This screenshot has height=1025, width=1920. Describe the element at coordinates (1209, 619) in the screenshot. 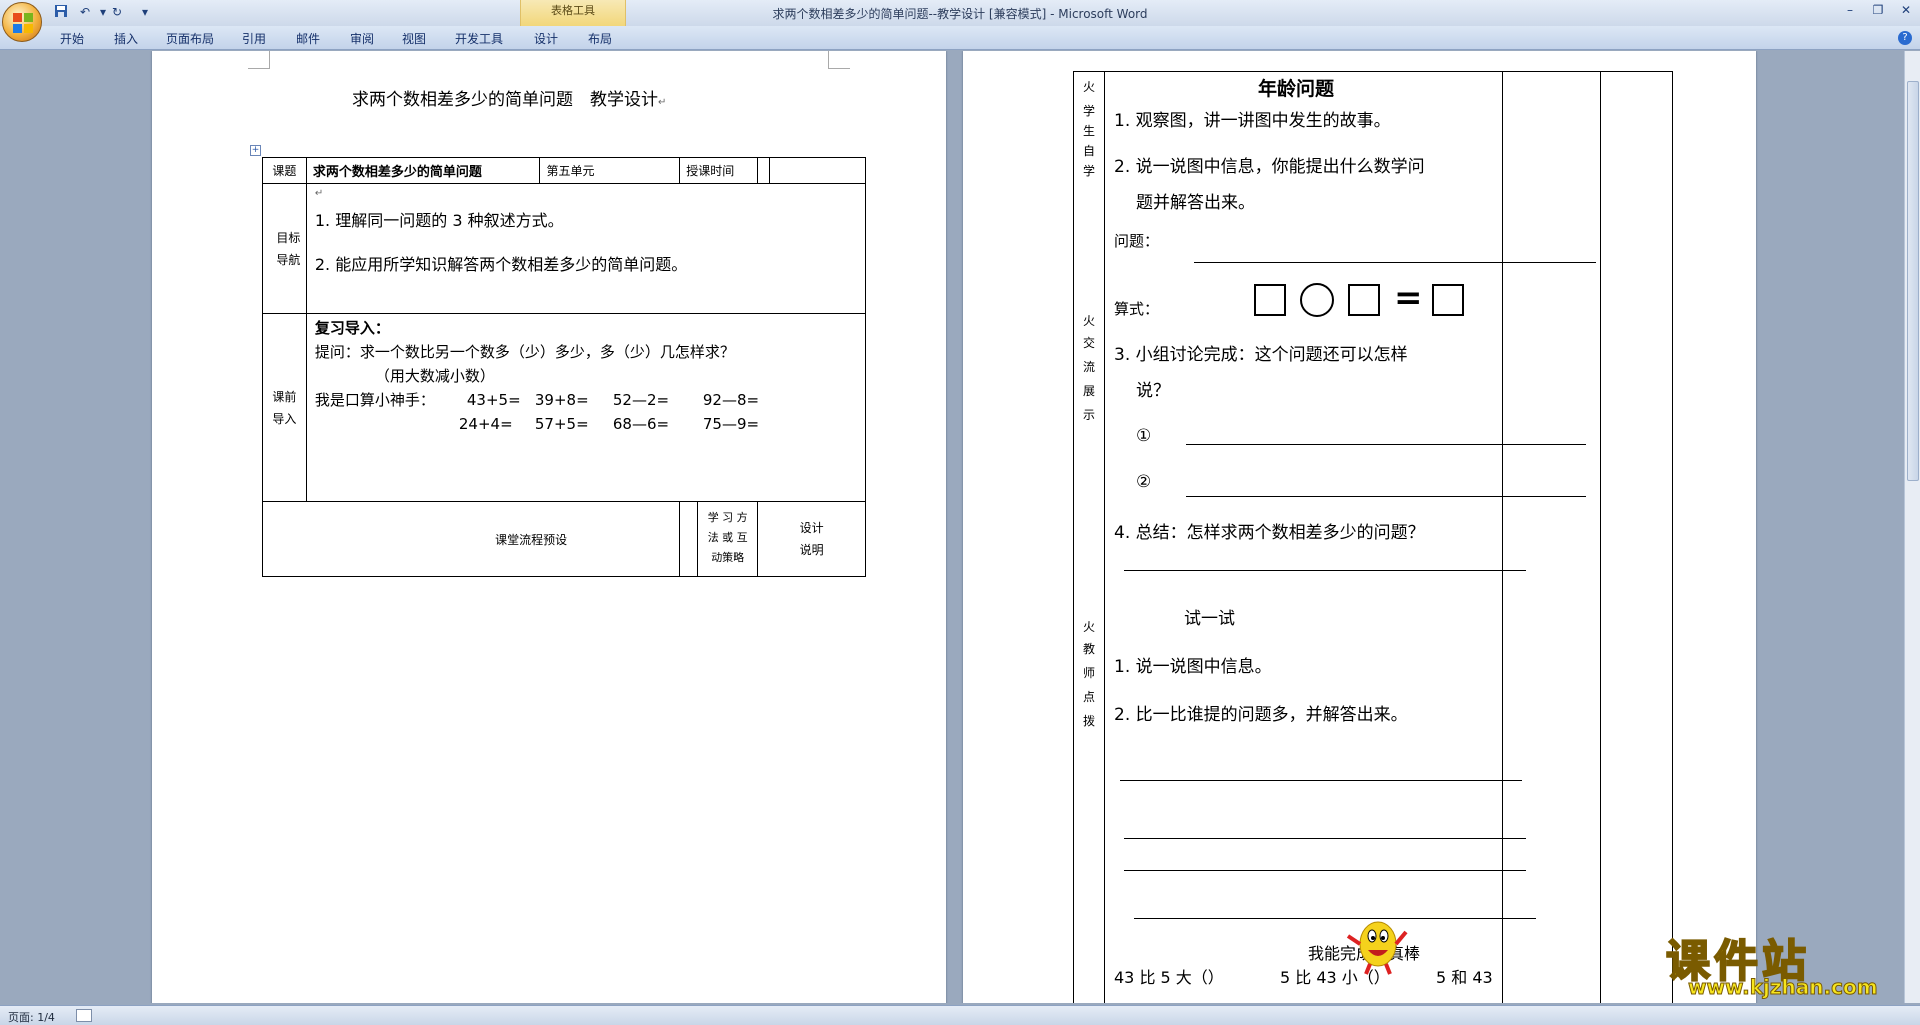

I see `try-heading: 试一试` at that location.